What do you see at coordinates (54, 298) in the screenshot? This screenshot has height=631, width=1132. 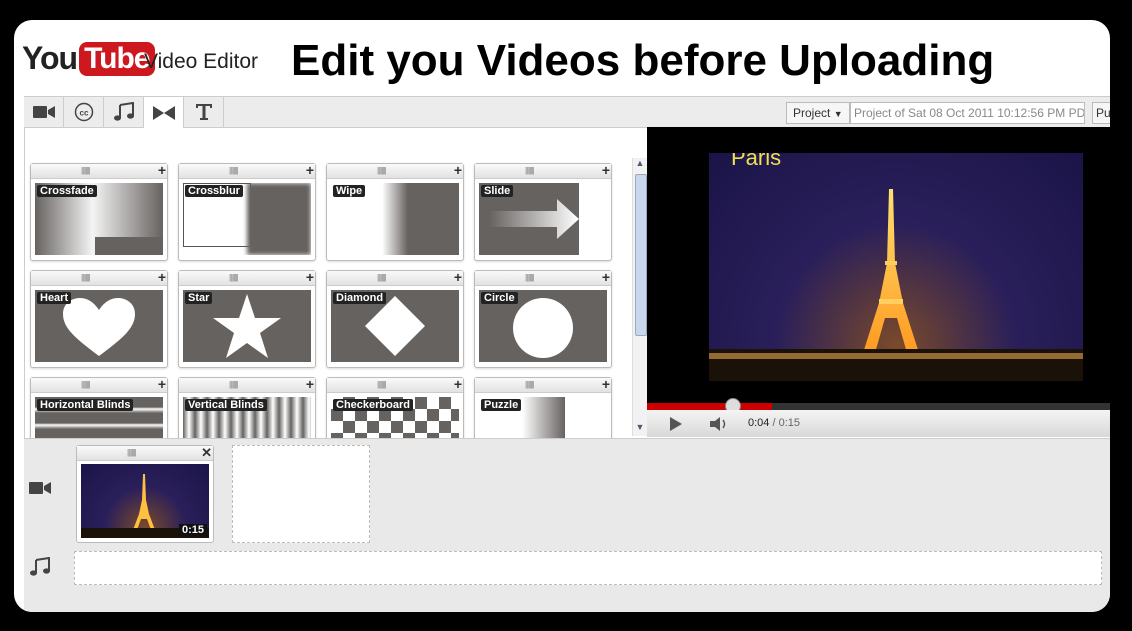 I see `transition-label: Heart` at bounding box center [54, 298].